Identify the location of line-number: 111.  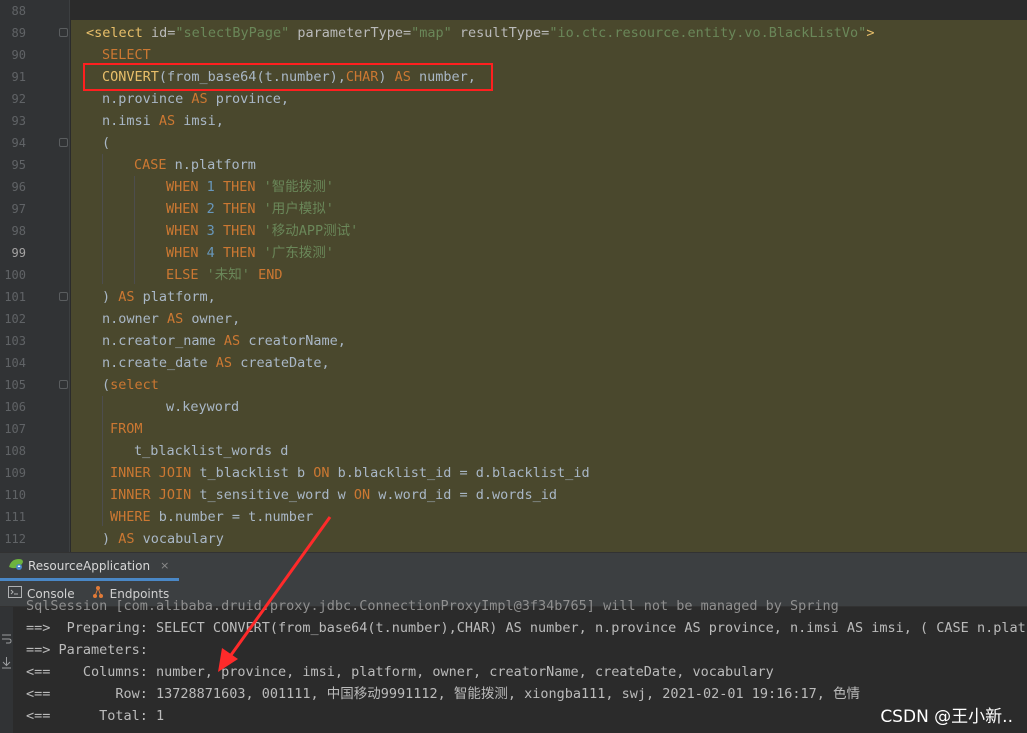
(15, 517).